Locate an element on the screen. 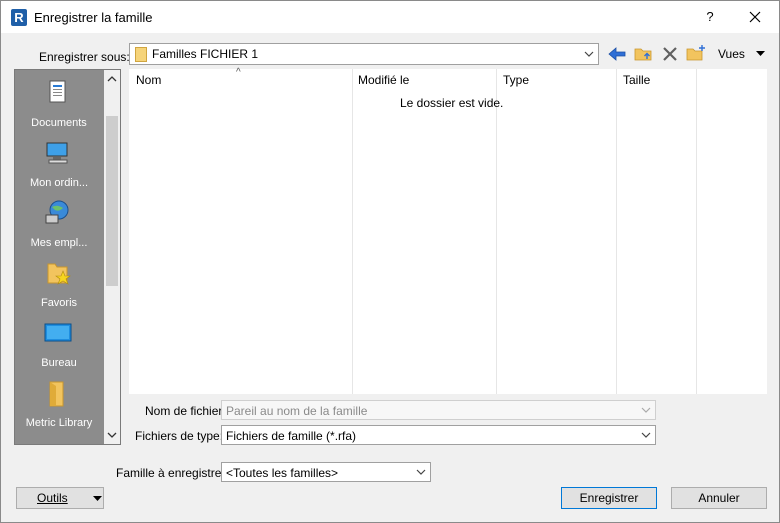 The width and height of the screenshot is (780, 523). save-button: Enregistrer is located at coordinates (609, 498).